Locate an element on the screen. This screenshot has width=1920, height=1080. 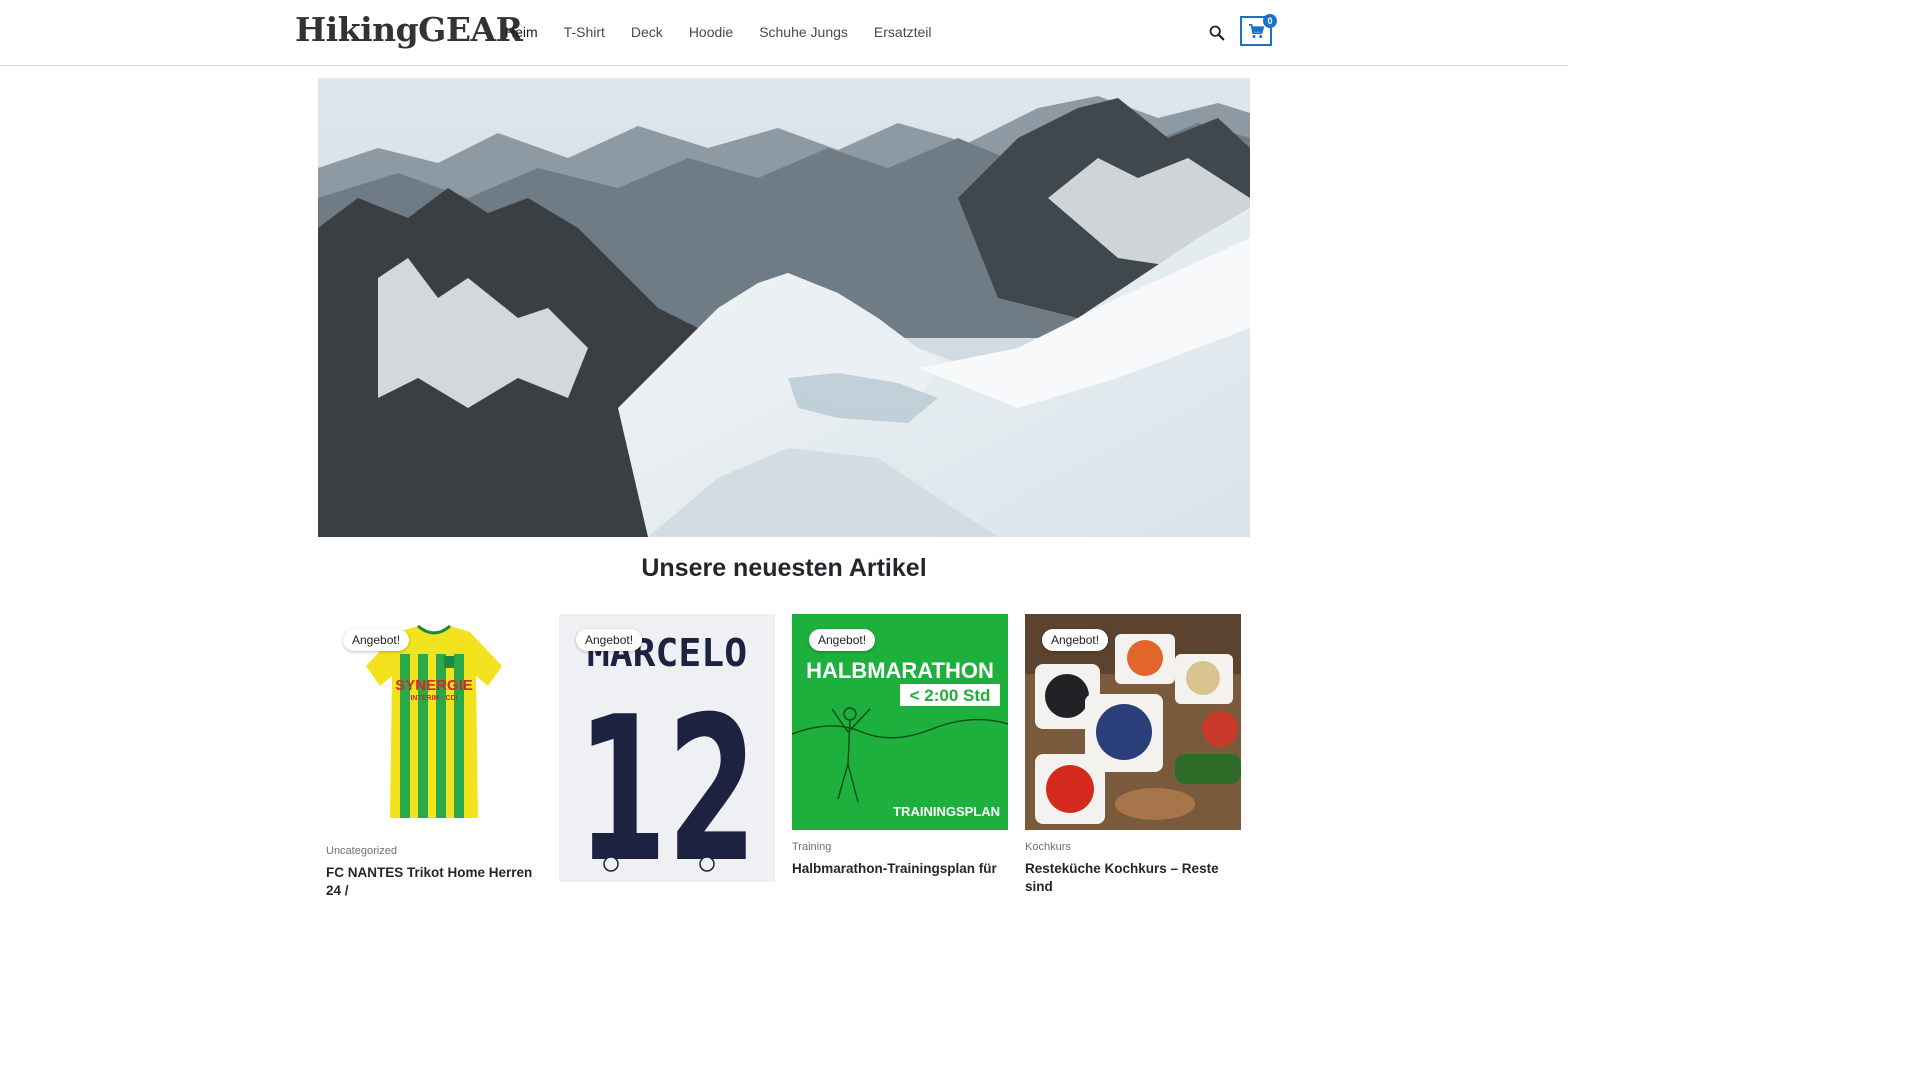
product-card: MARCELO 12 Angebot! is located at coordinates (667, 748).